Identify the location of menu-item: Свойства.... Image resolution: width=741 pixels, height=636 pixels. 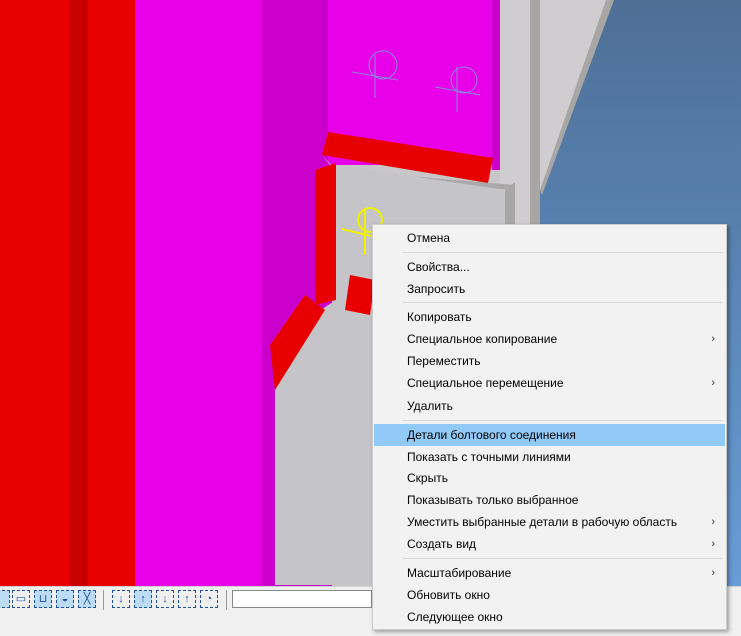
(549, 267).